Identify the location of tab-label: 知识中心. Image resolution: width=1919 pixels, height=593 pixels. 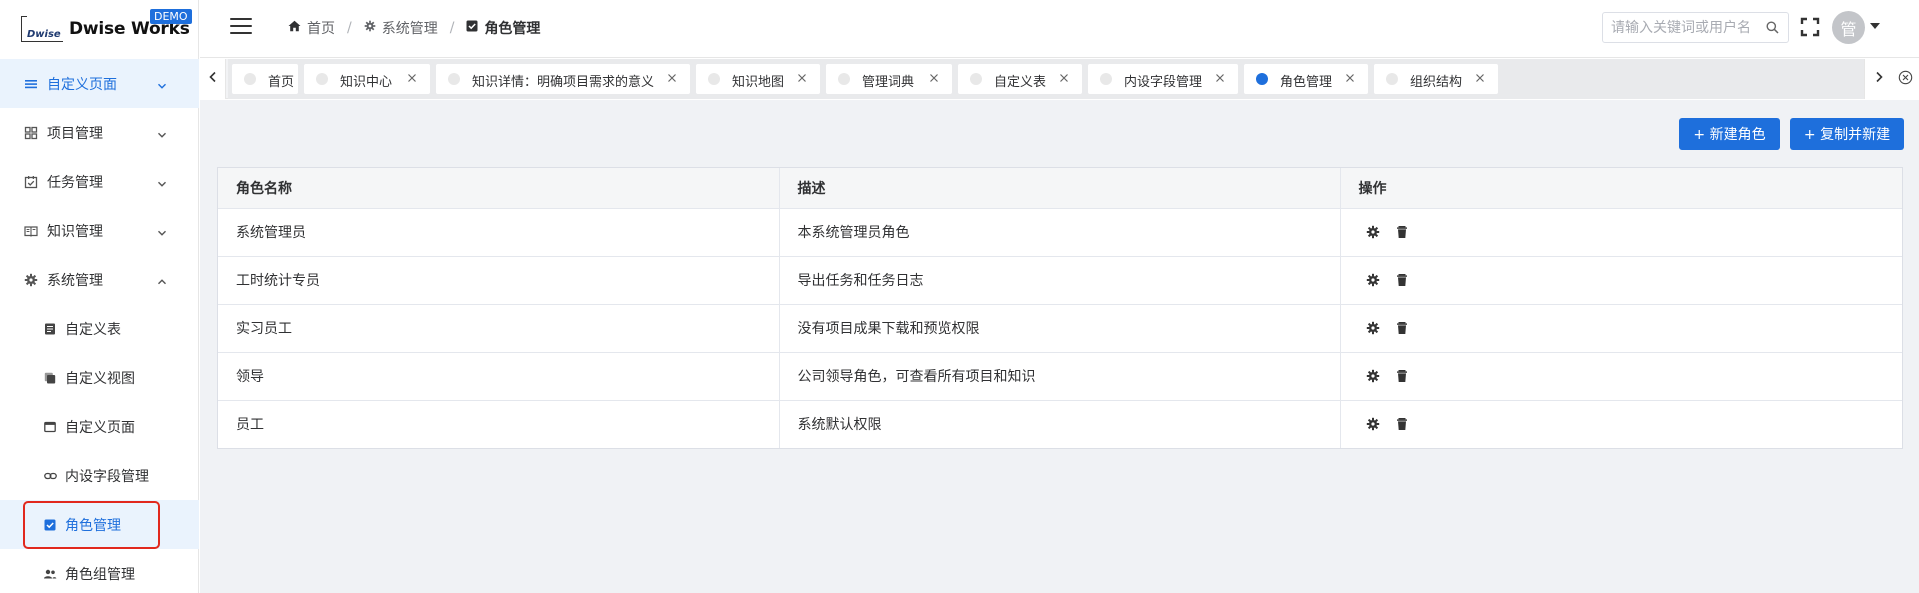
(366, 82).